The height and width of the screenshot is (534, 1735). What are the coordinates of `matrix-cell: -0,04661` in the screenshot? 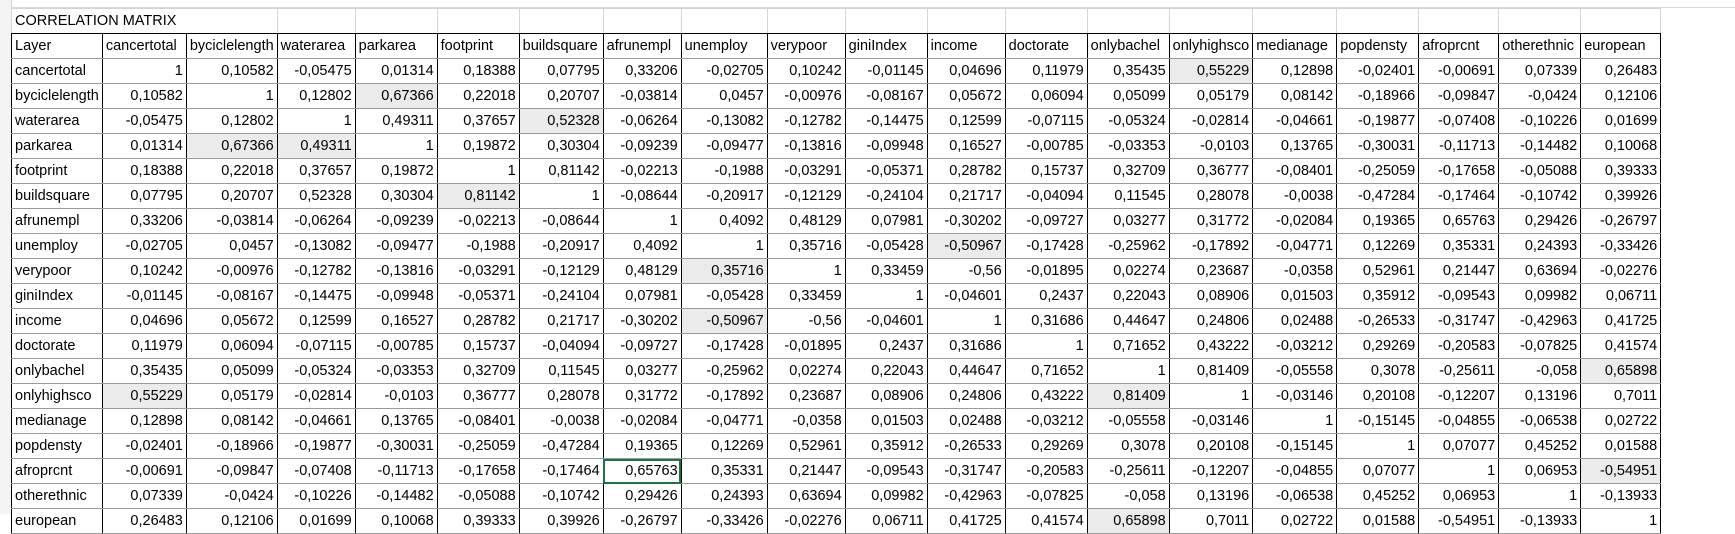 It's located at (316, 421).